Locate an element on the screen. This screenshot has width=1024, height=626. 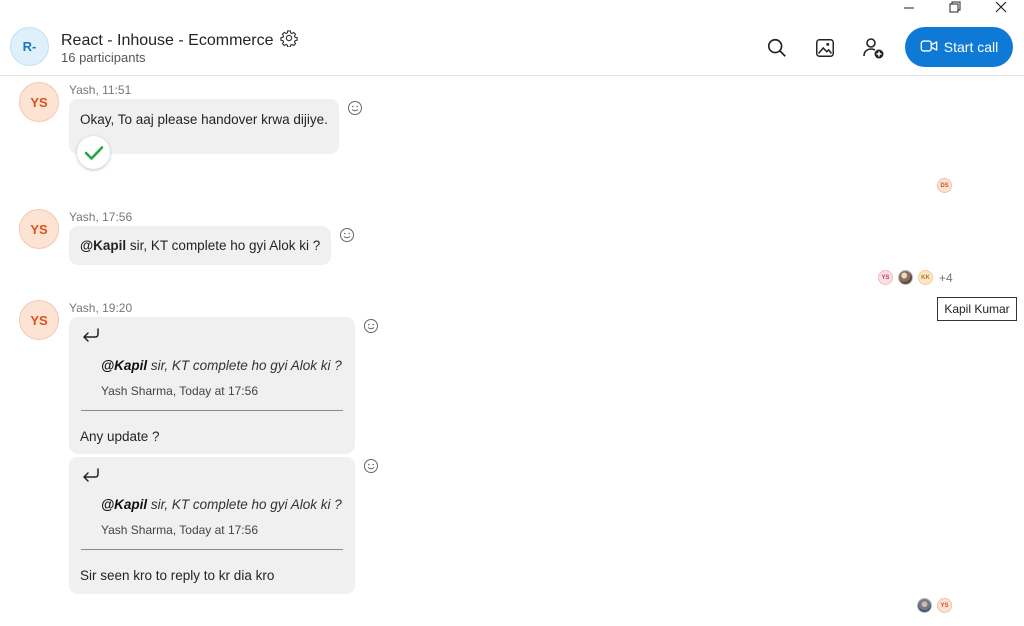
video-icon is located at coordinates (929, 47).